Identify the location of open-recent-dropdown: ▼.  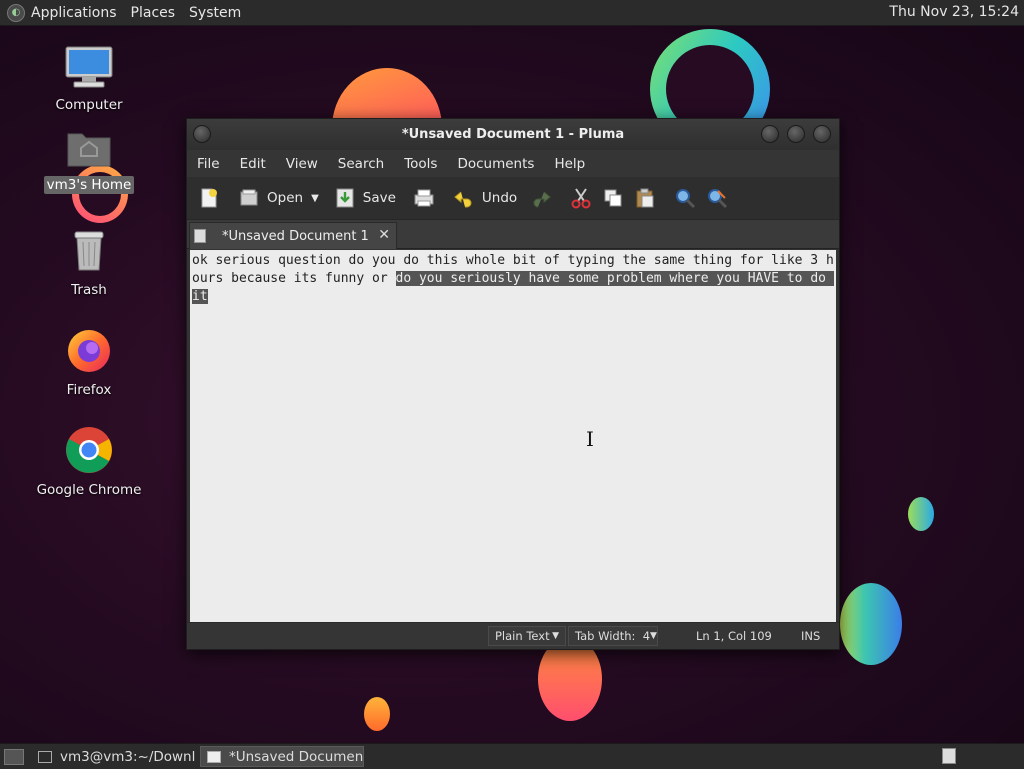
(315, 198).